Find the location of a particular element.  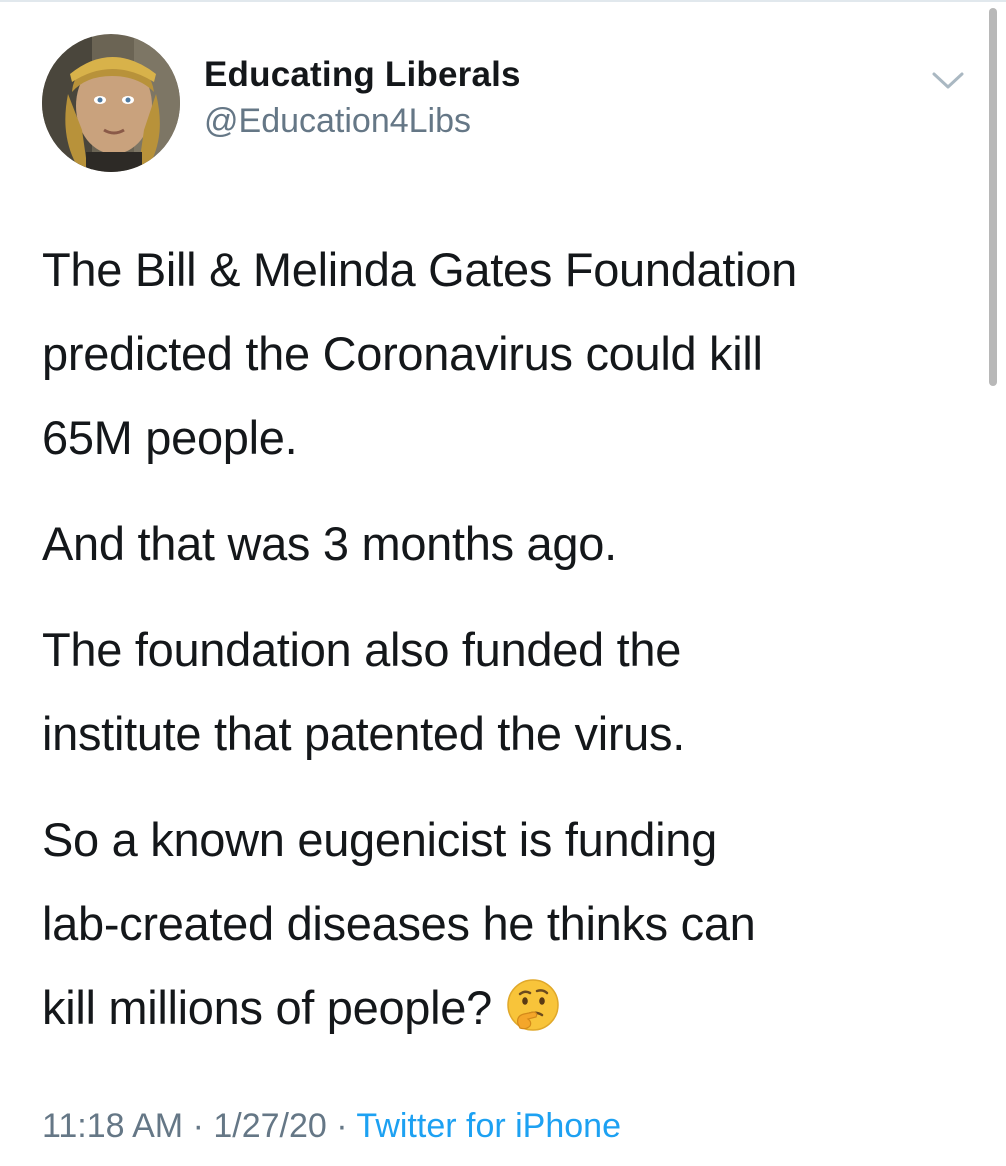

tweet-line: The foundation also funded the is located at coordinates (362, 649).